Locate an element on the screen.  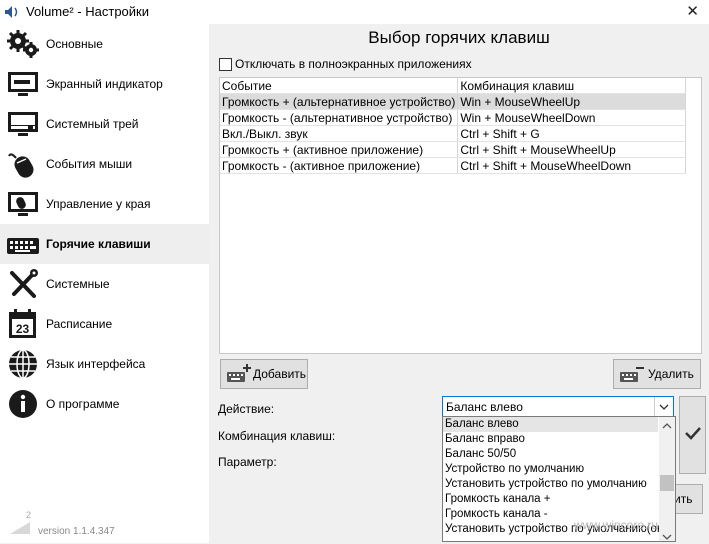
dropdown-option: Баланс 50/50 is located at coordinates (550, 454).